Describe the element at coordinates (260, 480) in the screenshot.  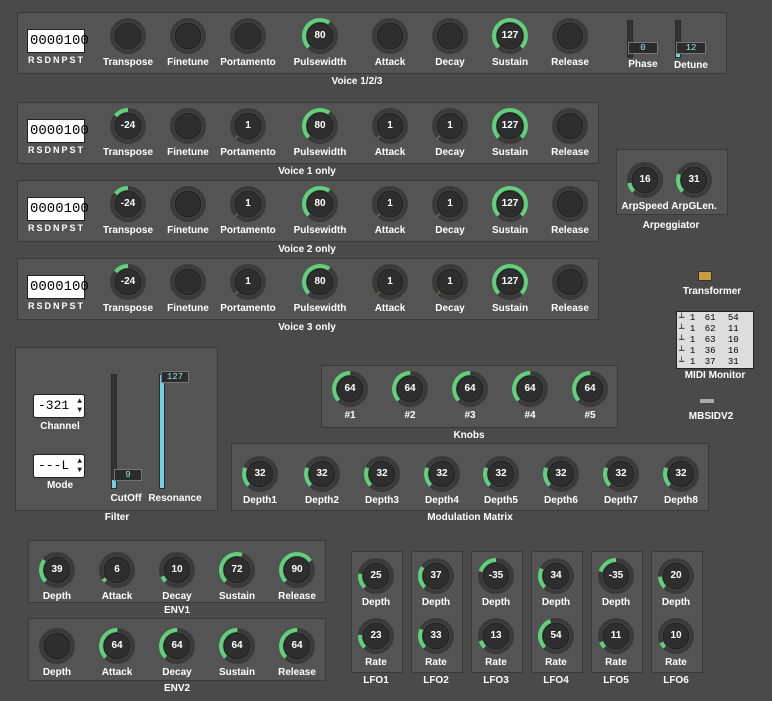
I see `mod-depth-knob-1: 32 Depth1` at that location.